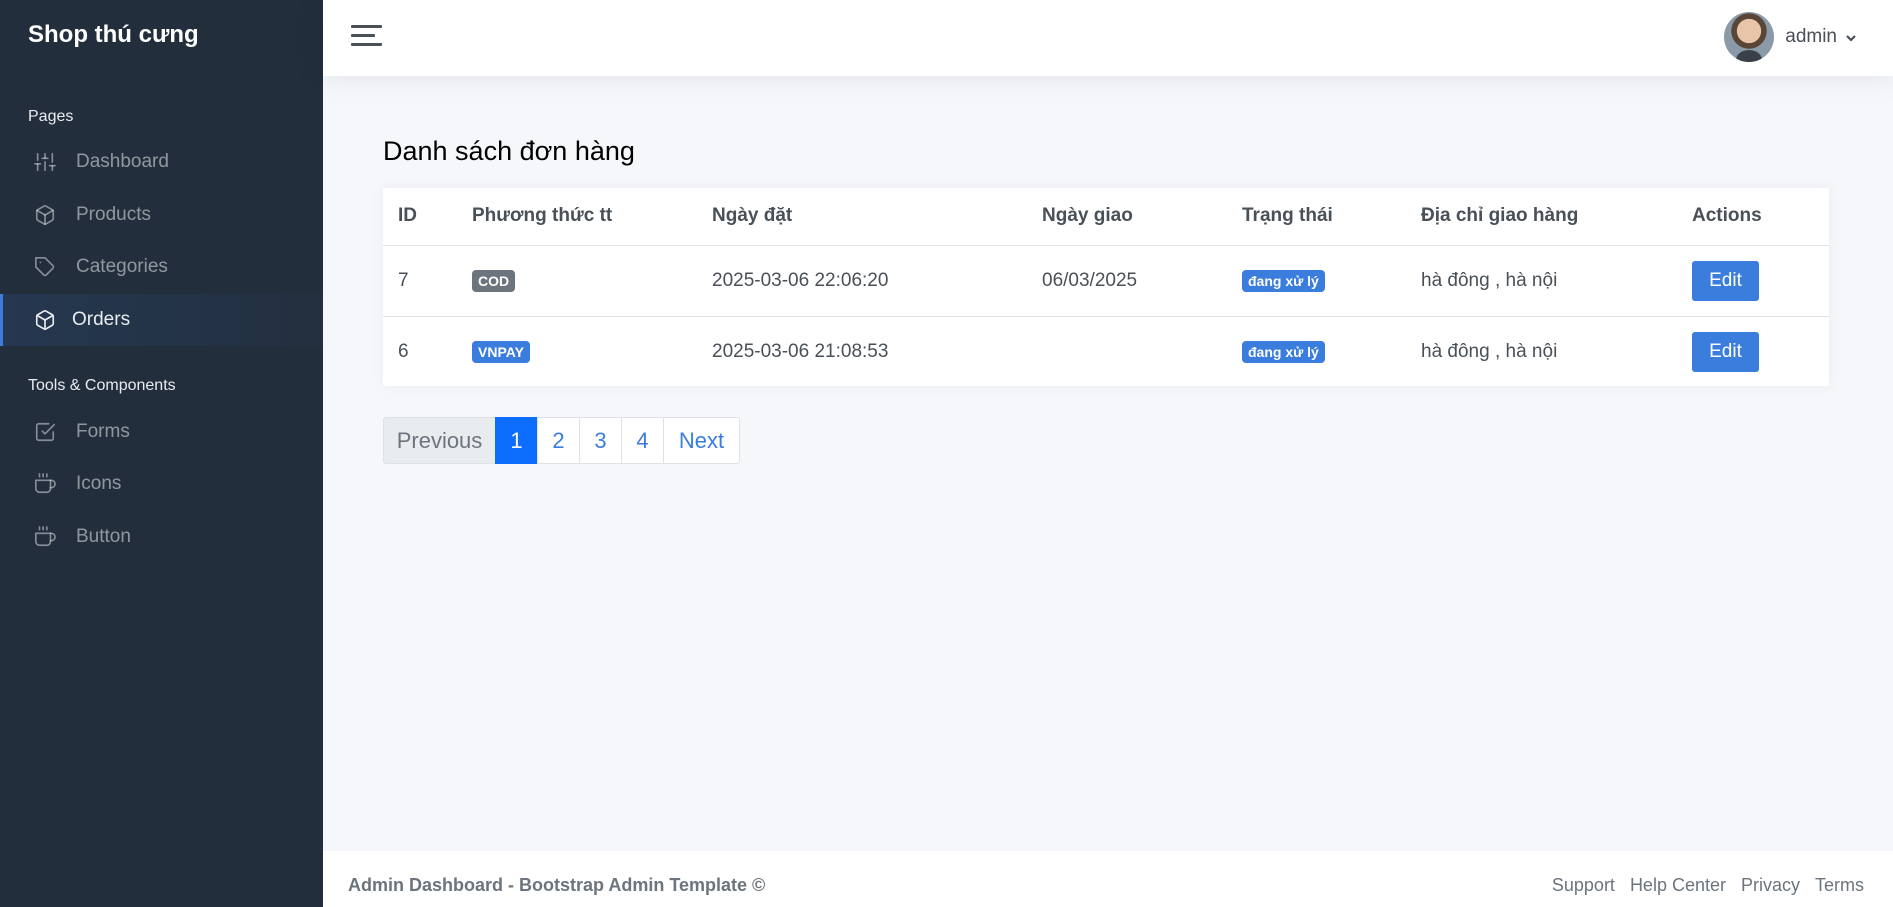 The height and width of the screenshot is (907, 1893). Describe the element at coordinates (161, 215) in the screenshot. I see `sidebar-item-products: Products` at that location.